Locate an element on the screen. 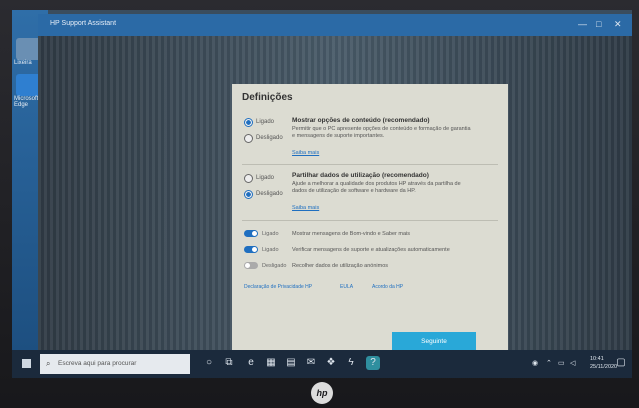 This screenshot has height=408, width=639. tray-chevron-icon: ⌃ is located at coordinates (549, 363).